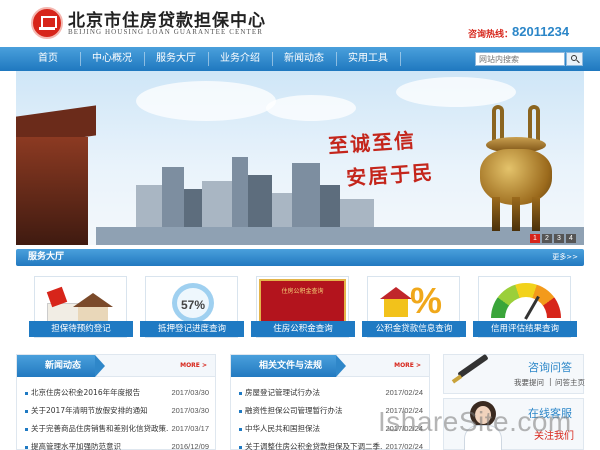 This screenshot has height=450, width=600. What do you see at coordinates (304, 59) in the screenshot?
I see `nav-item-news: 新闻动态` at bounding box center [304, 59].